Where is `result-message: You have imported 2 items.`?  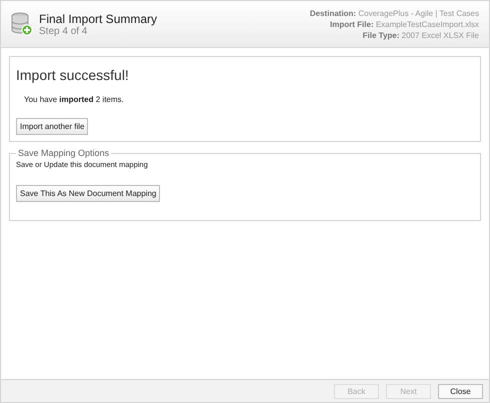 result-message: You have imported 2 items. is located at coordinates (74, 99).